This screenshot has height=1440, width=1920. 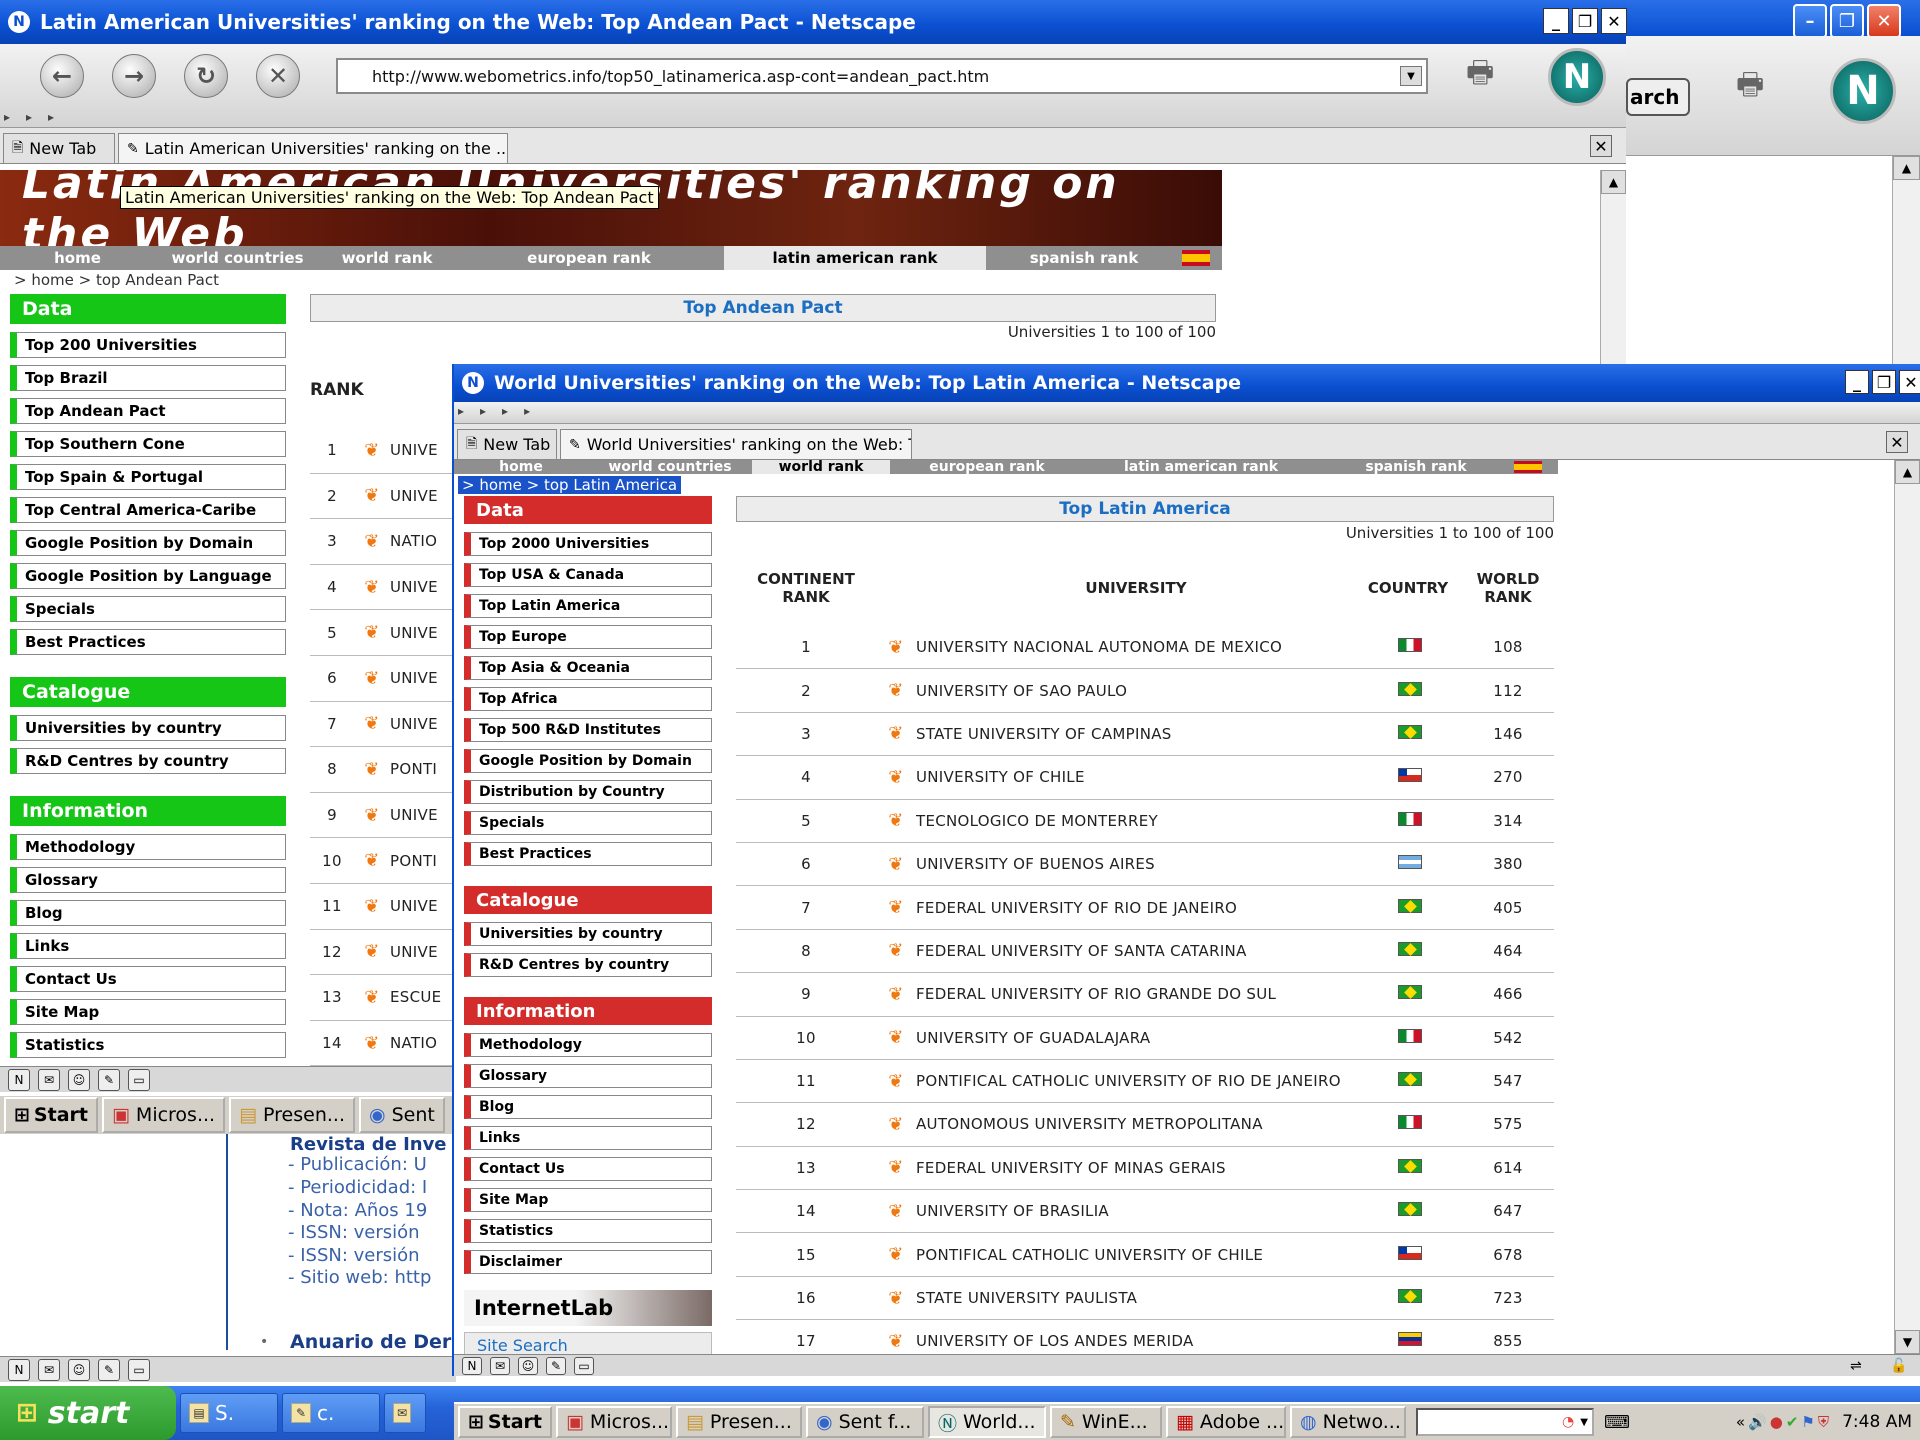 What do you see at coordinates (588, 1169) in the screenshot?
I see `sidebar-item-contact: Contact Us` at bounding box center [588, 1169].